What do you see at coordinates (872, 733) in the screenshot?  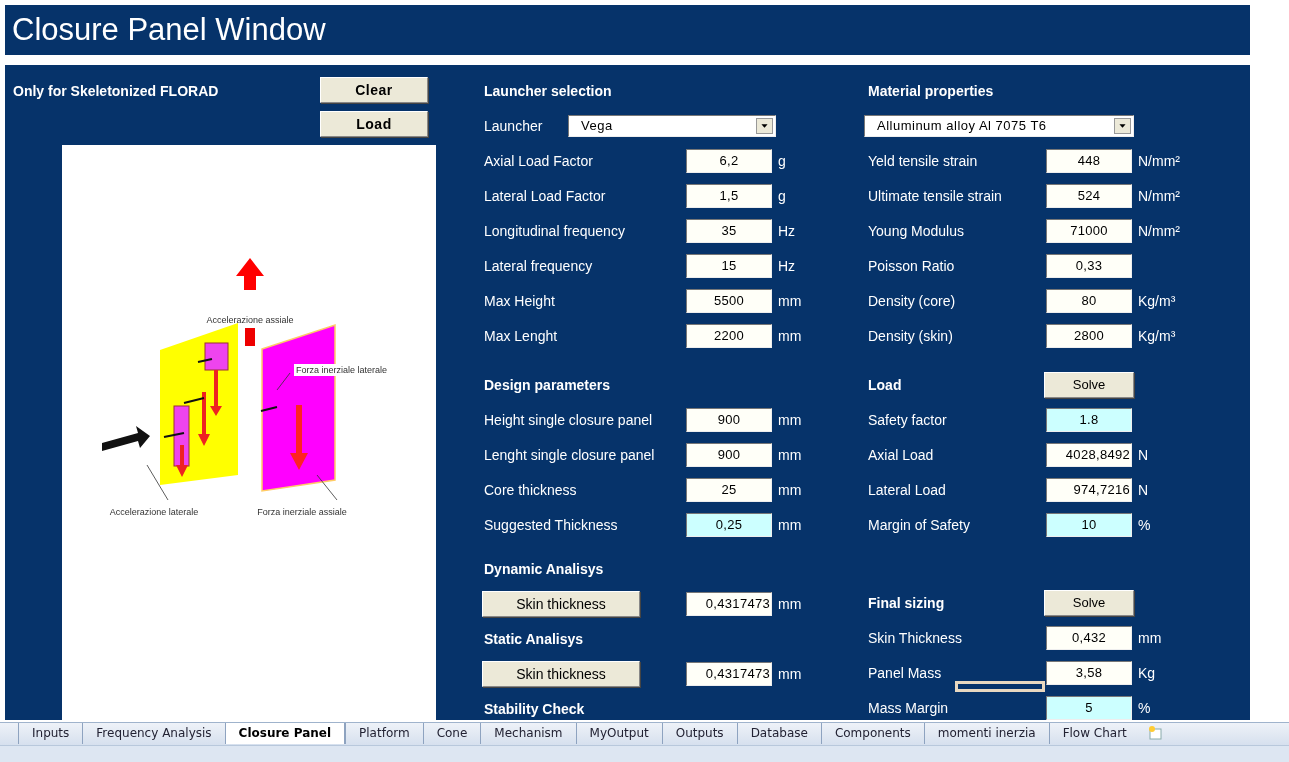 I see `sheet-tab: Components` at bounding box center [872, 733].